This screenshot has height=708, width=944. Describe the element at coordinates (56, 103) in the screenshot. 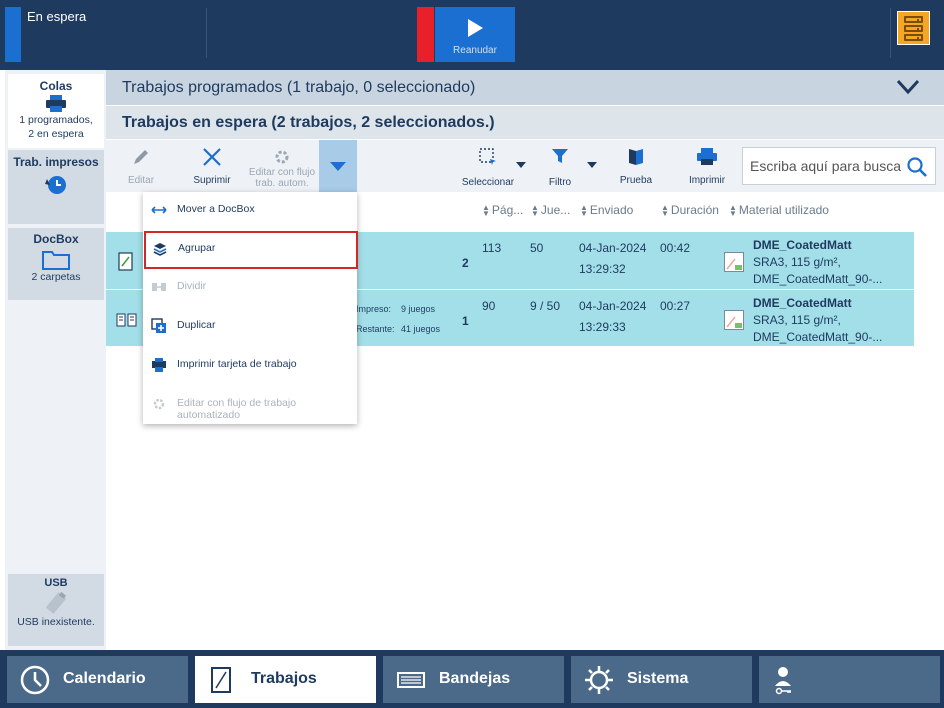

I see `printer-icon` at that location.